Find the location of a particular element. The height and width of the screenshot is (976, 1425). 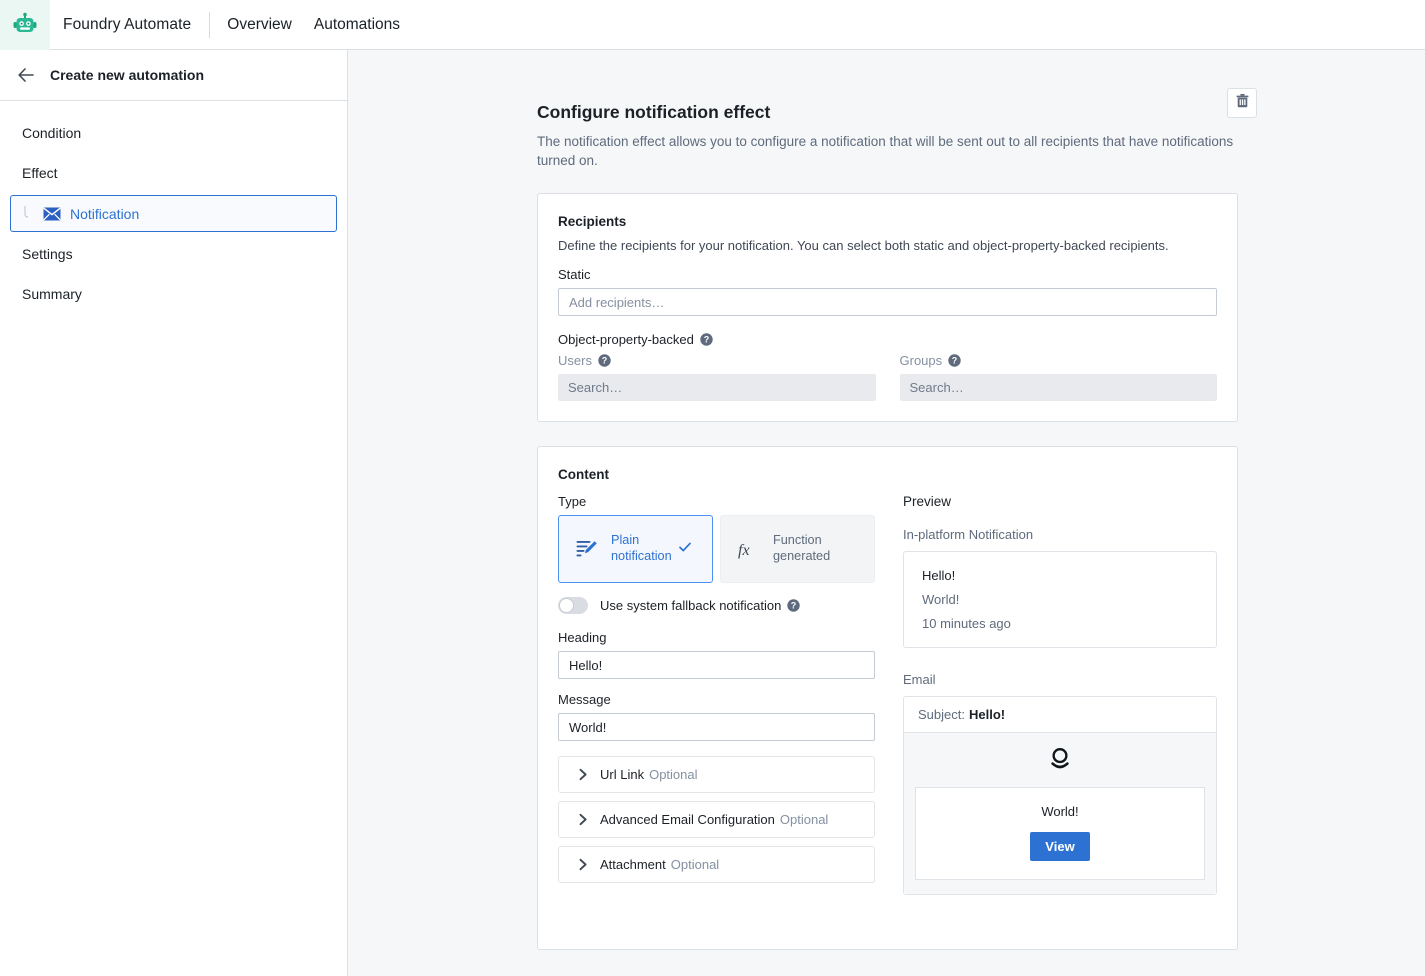

preview-notification-body: World! is located at coordinates (941, 600).